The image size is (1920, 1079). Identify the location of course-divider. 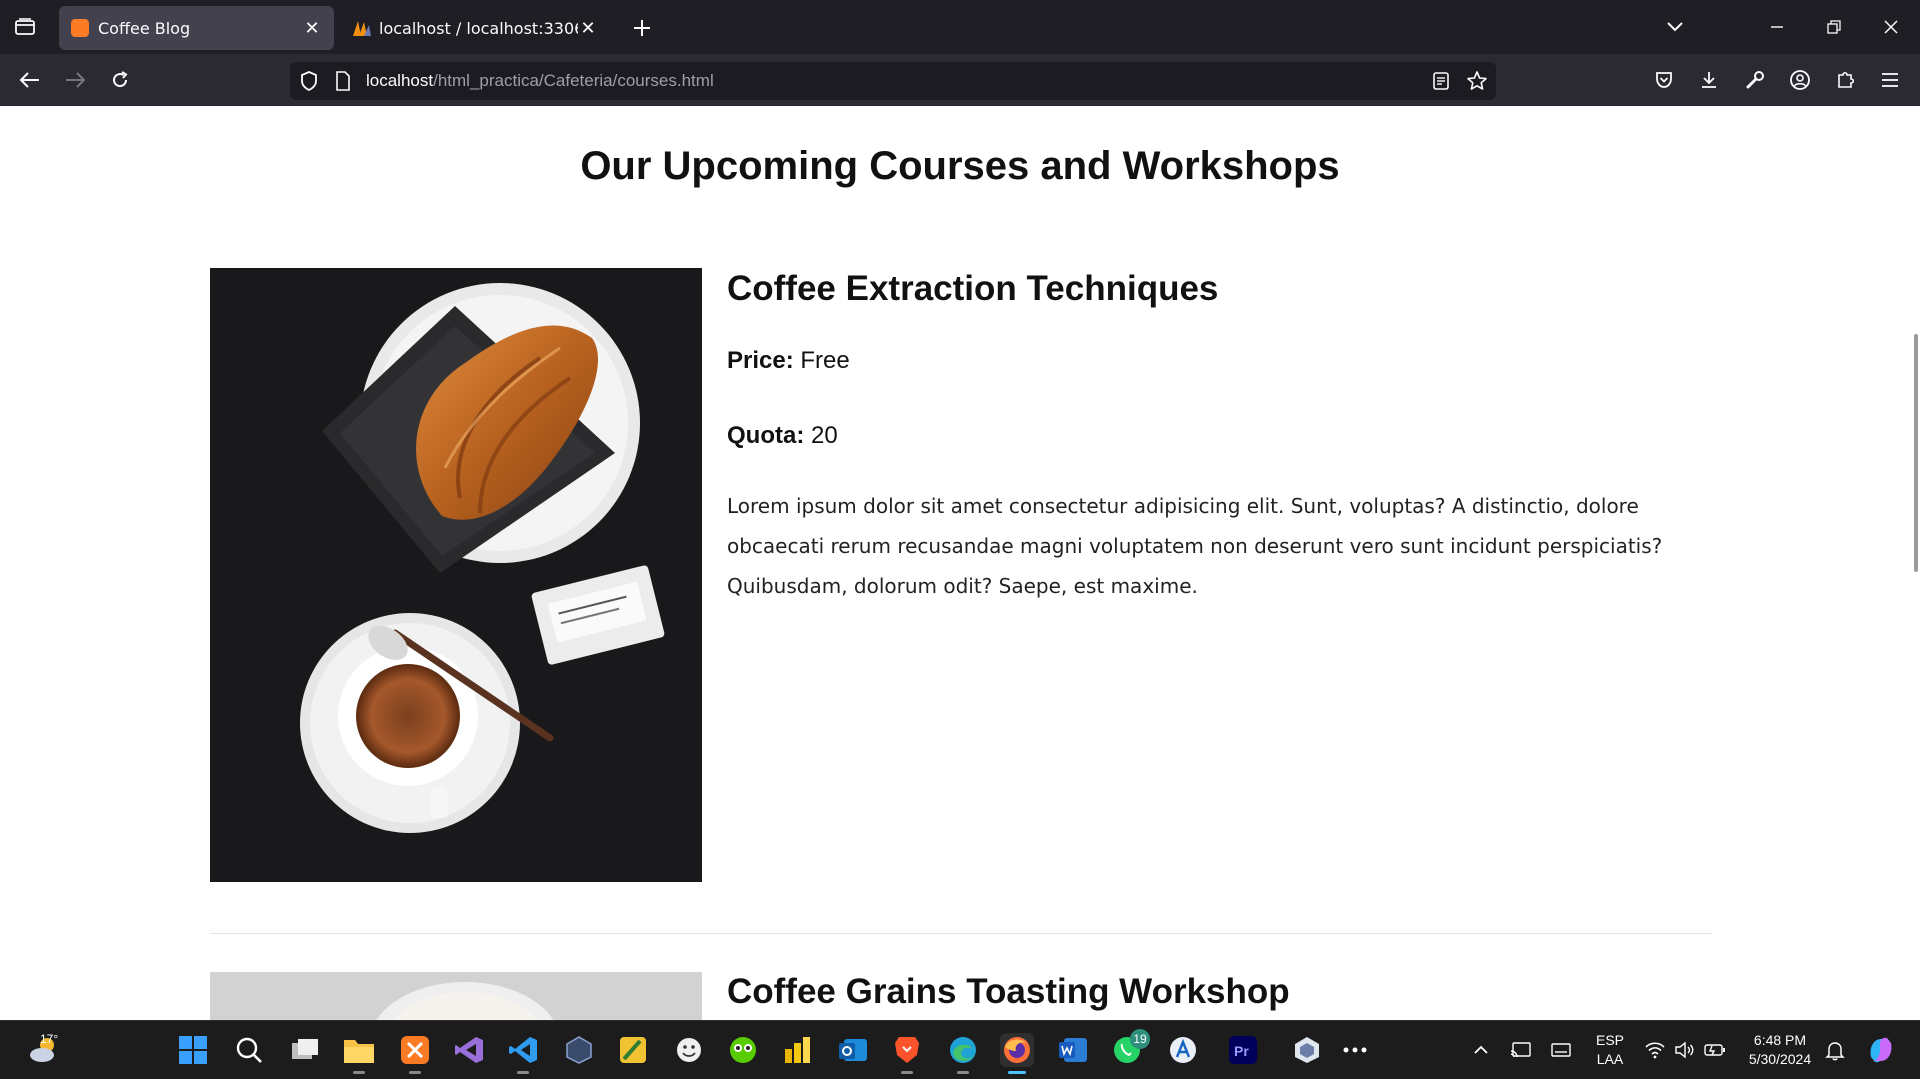
(961, 933).